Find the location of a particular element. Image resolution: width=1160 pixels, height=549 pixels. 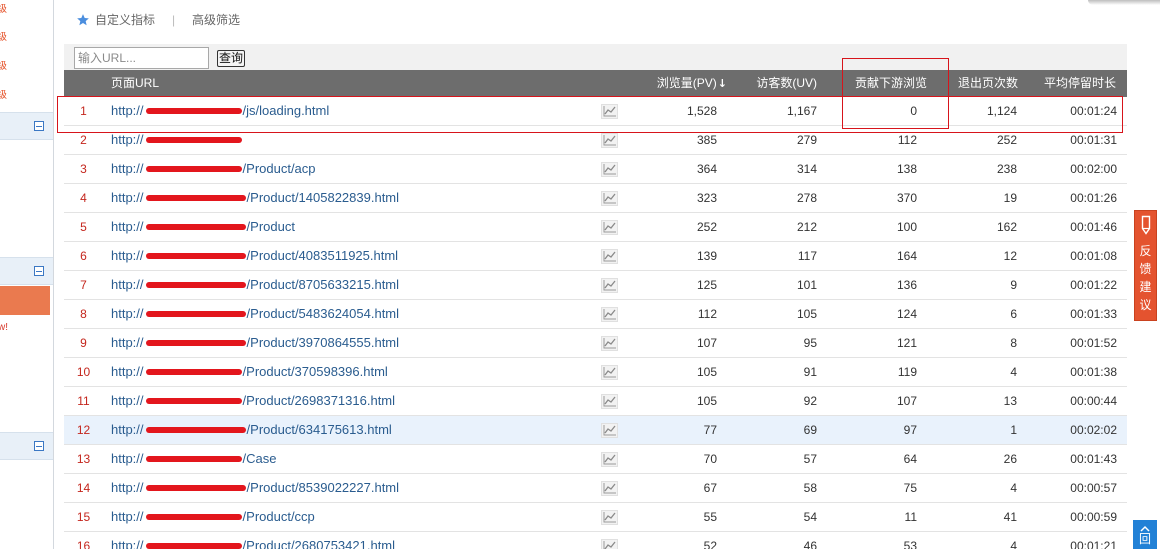

pv-cell: 107 is located at coordinates (706, 343).